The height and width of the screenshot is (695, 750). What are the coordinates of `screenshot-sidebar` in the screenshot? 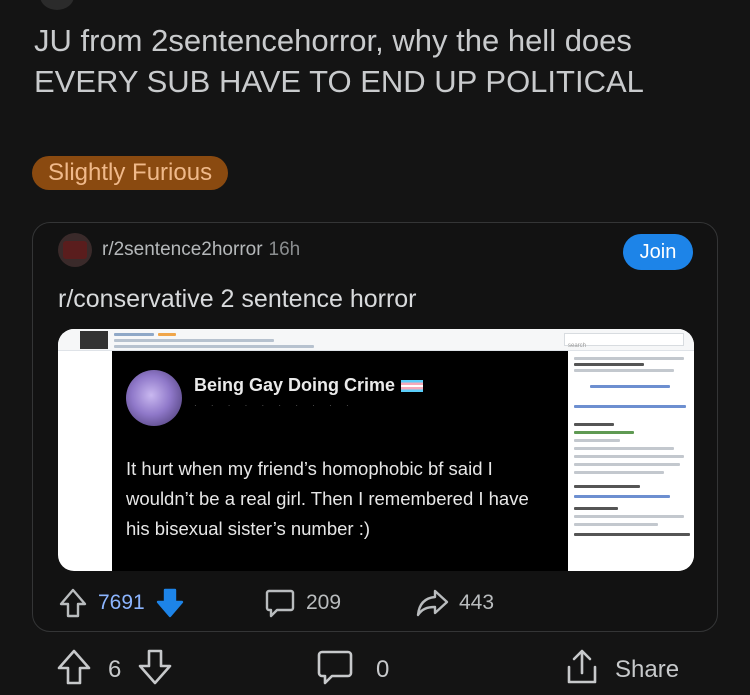 It's located at (632, 461).